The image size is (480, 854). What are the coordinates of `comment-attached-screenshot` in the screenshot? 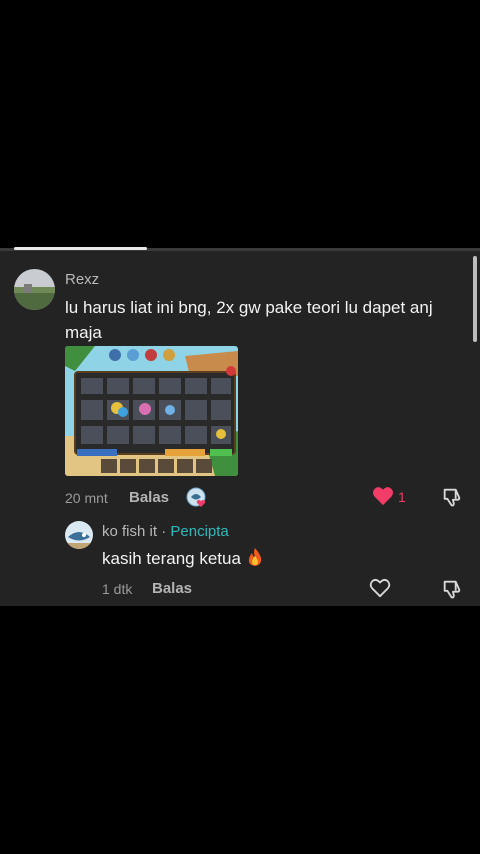 It's located at (151, 411).